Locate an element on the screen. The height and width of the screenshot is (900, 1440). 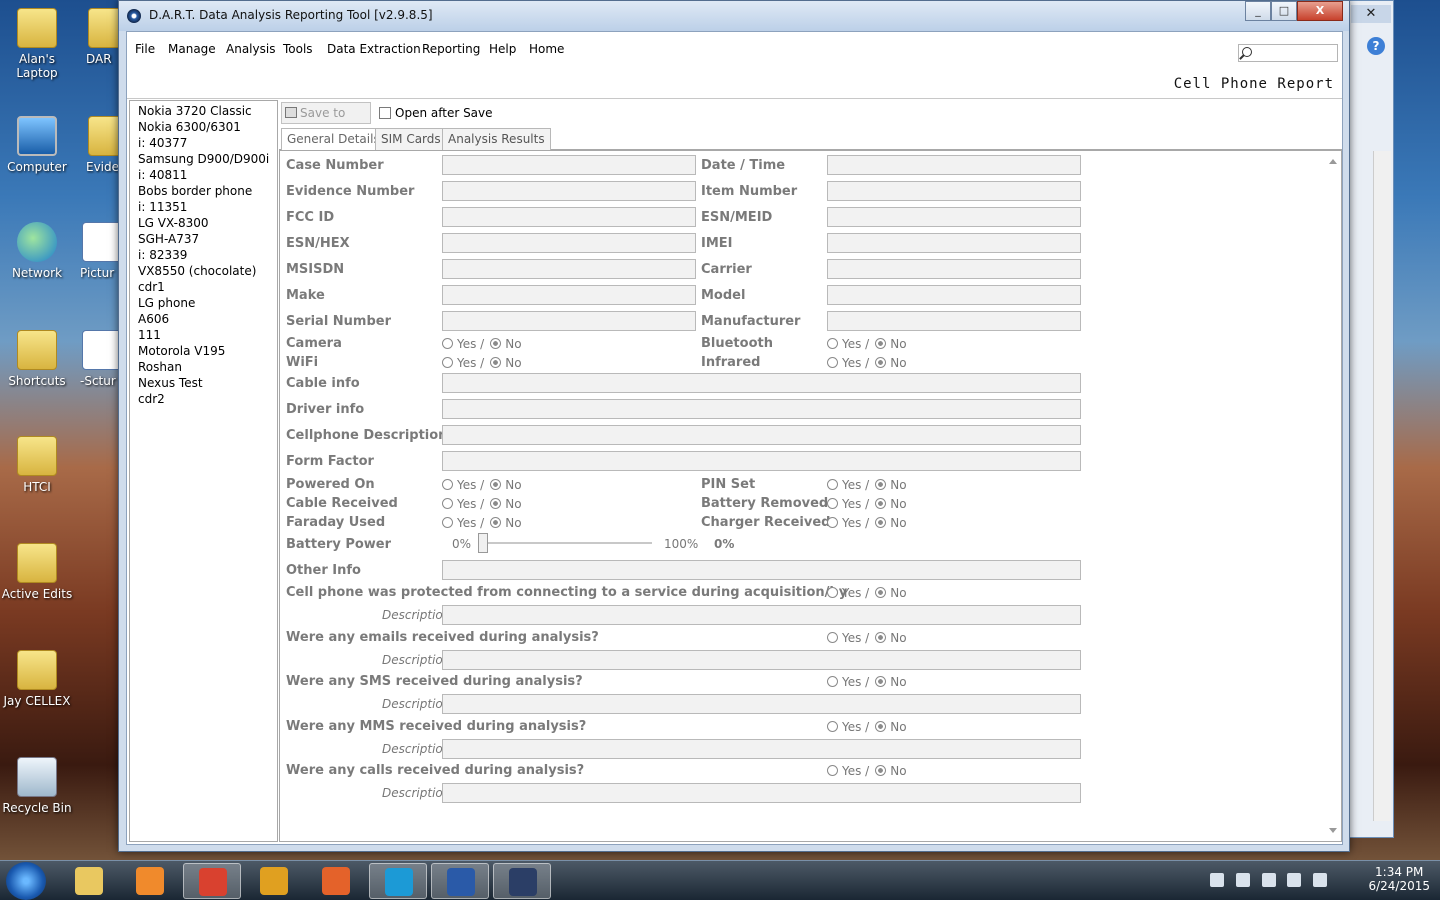
taskbar-app-button: word-icon is located at coordinates (460, 881).